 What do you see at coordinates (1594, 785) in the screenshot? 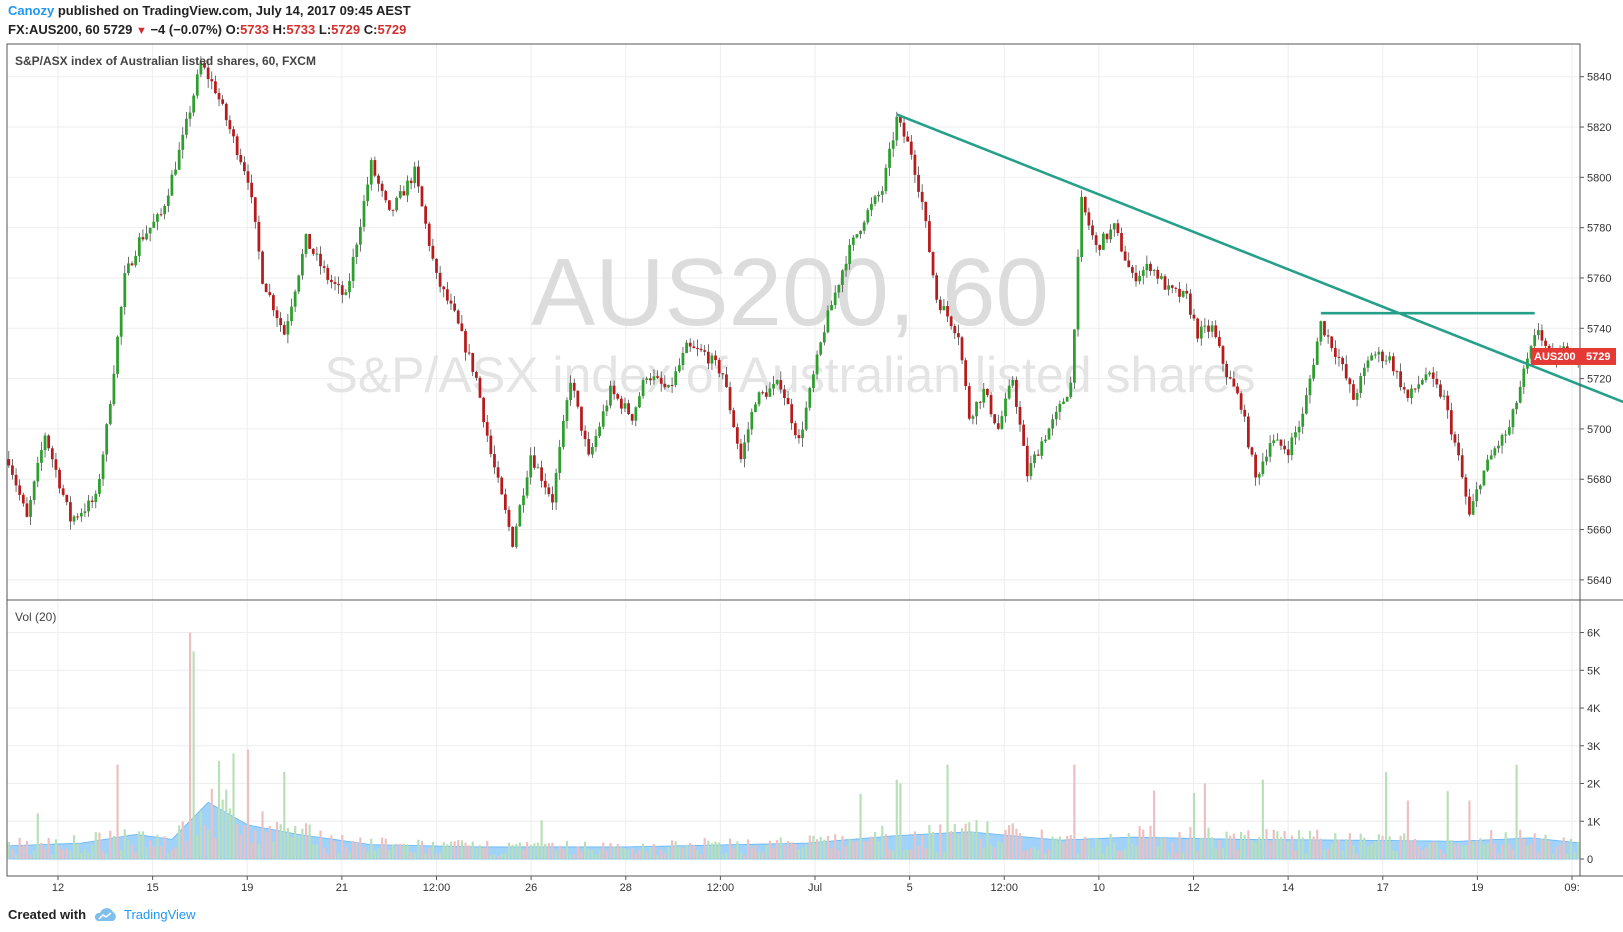
I see `volume-tick-label: 2K` at bounding box center [1594, 785].